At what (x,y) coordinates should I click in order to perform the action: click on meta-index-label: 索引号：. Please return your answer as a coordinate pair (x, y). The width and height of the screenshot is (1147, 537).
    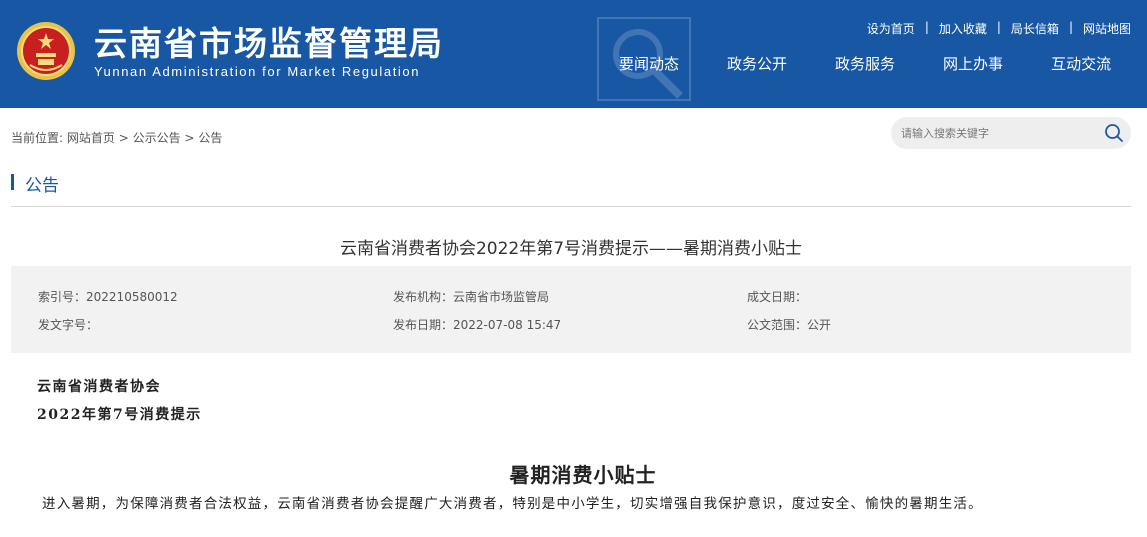
    Looking at the image, I should click on (62, 297).